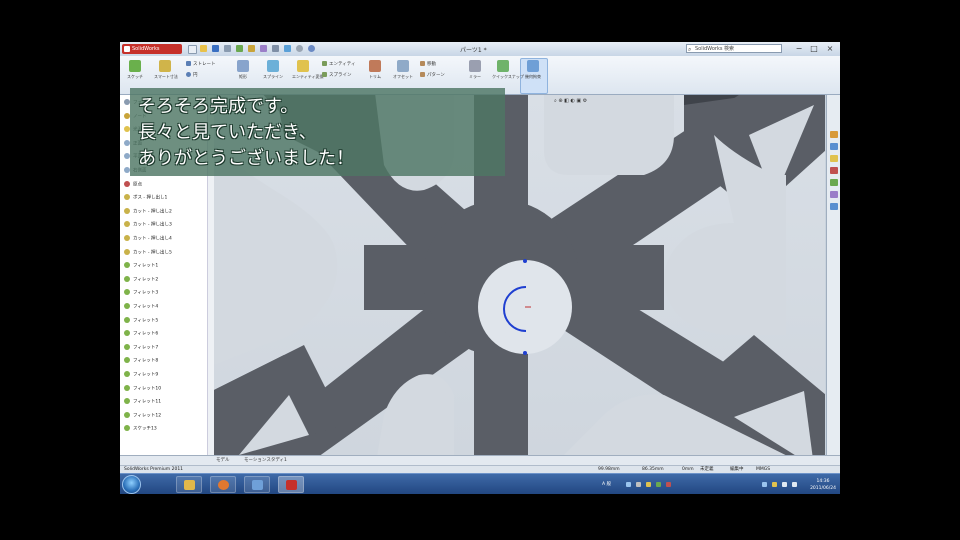 This screenshot has width=960, height=540. I want to click on tree-item: フィレット9, so click(141, 375).